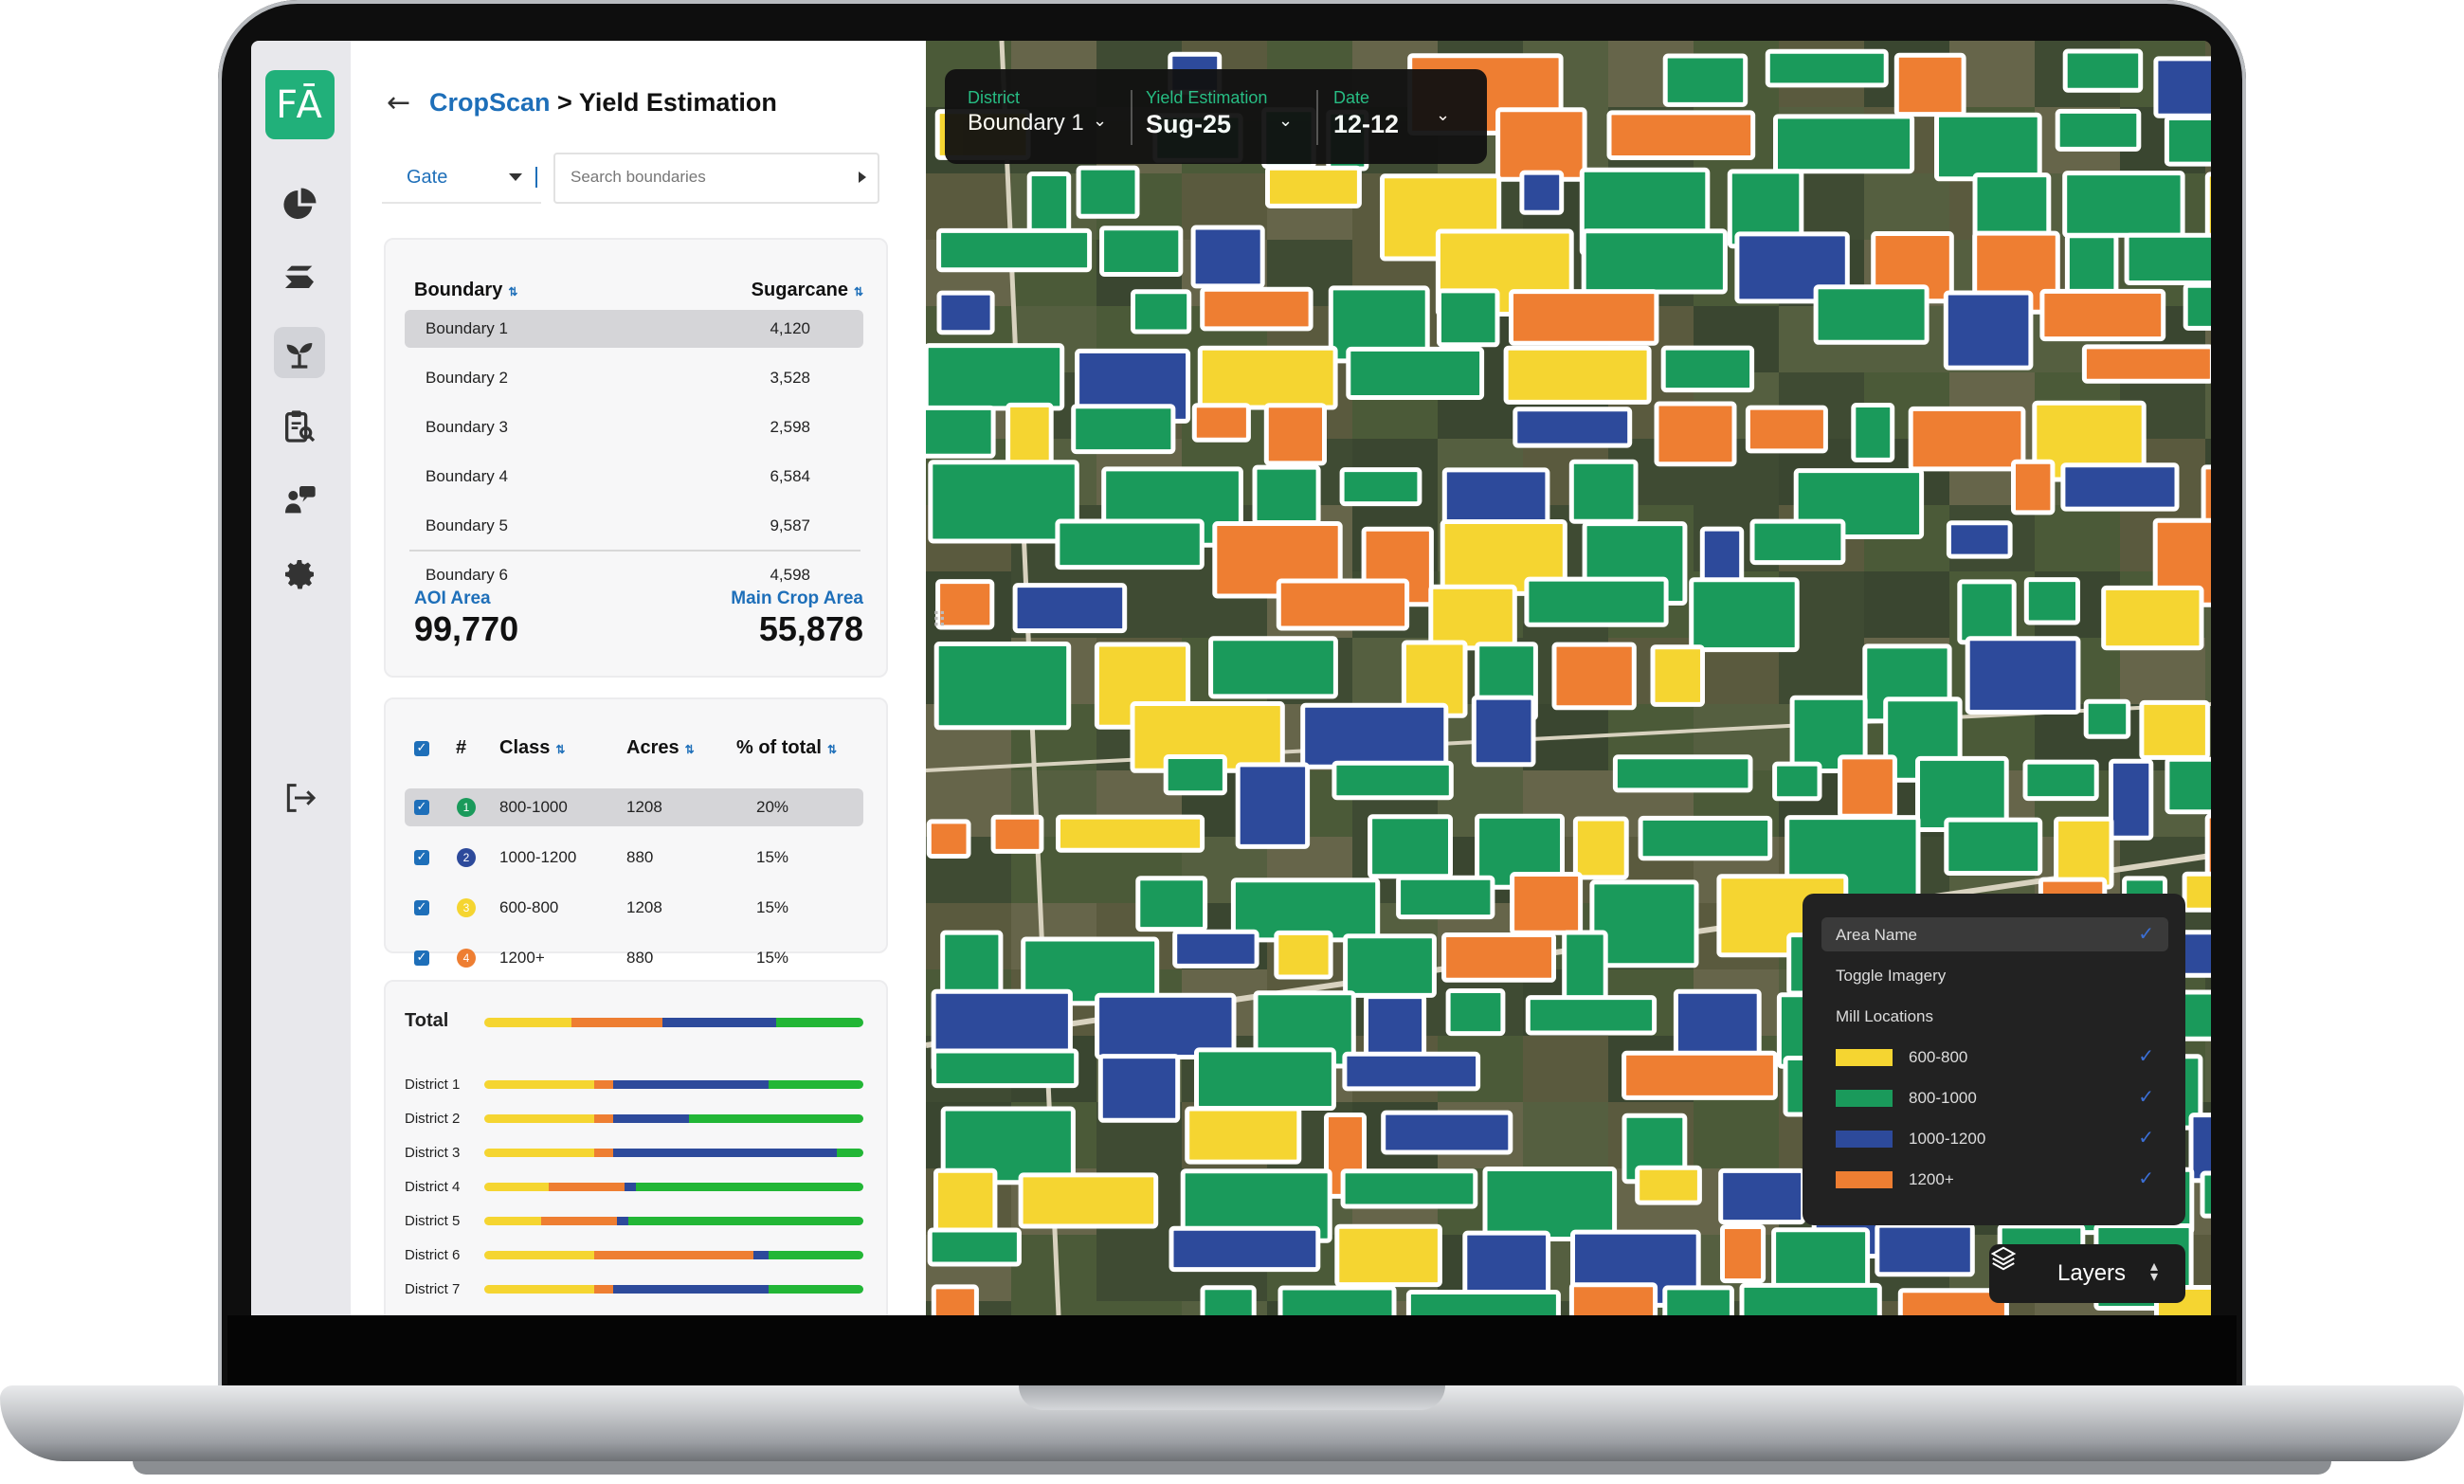 This screenshot has height=1484, width=2464. I want to click on legend-class-item: 600-800 ✓, so click(1994, 1057).